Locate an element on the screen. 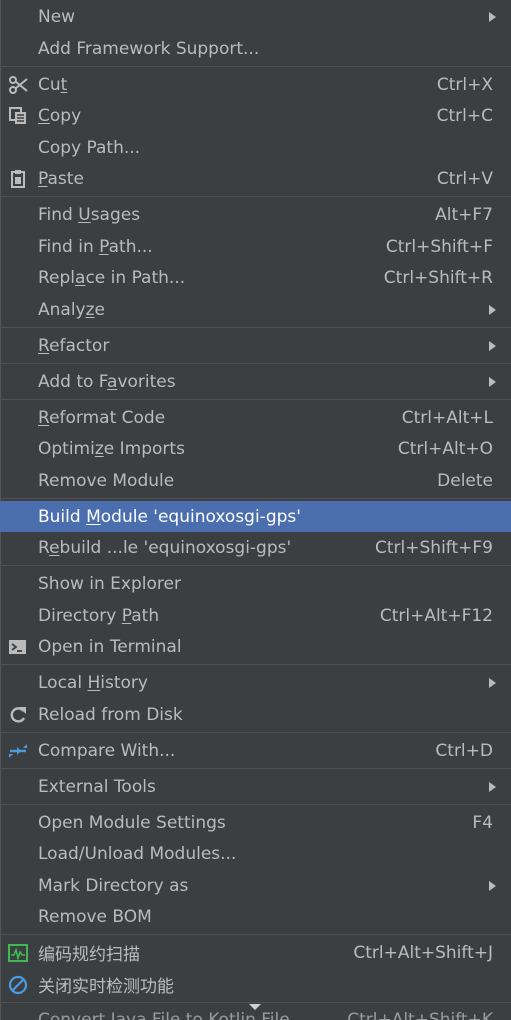 Image resolution: width=511 pixels, height=1020 pixels. shortcut-label: Ctrl+X is located at coordinates (464, 84).